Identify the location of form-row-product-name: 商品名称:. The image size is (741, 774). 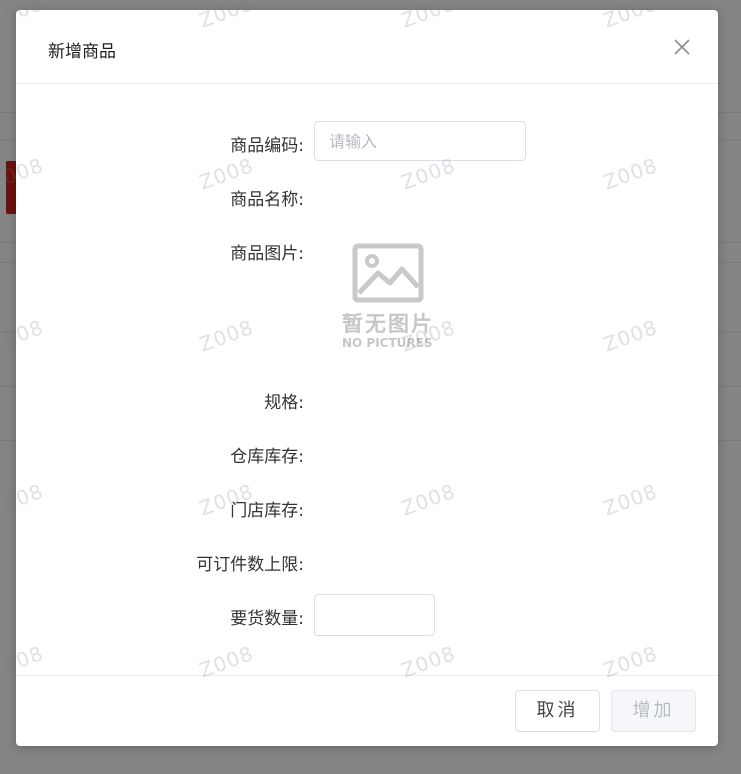
(367, 196).